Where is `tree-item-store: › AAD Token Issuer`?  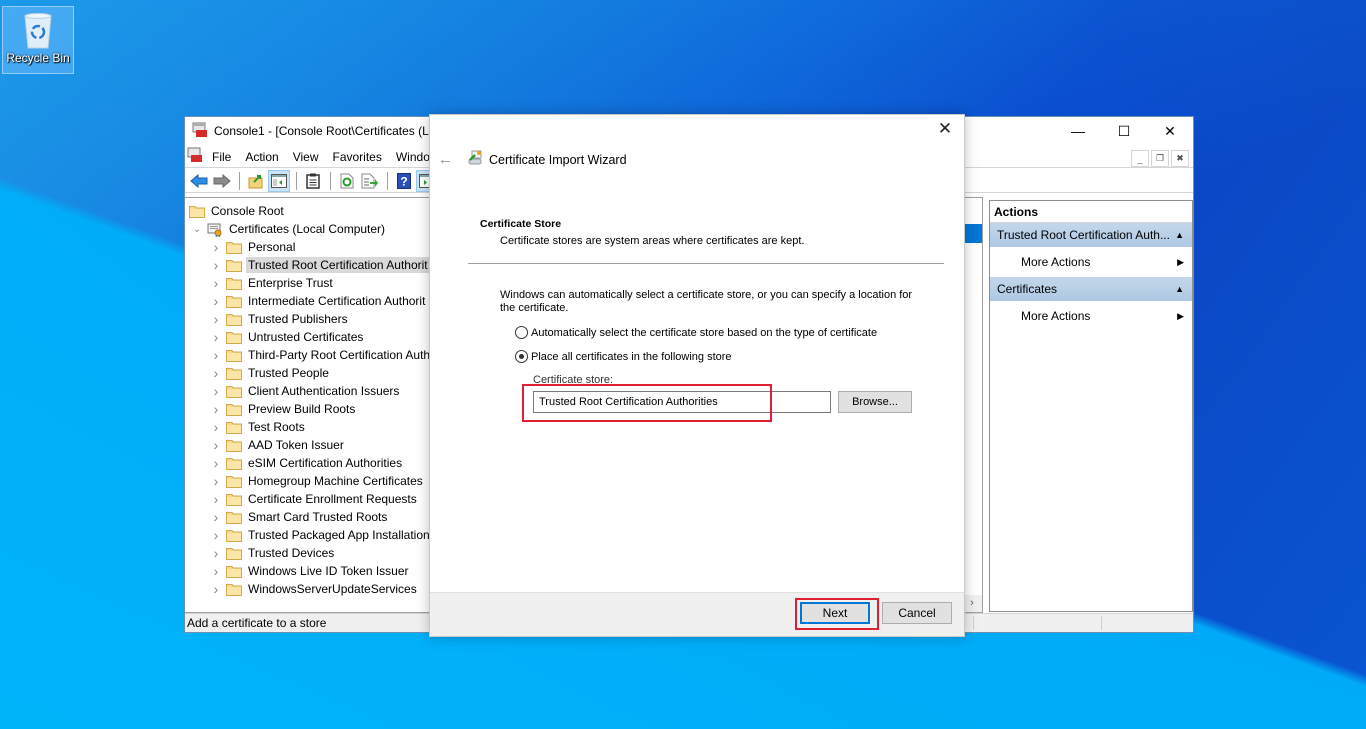 tree-item-store: › AAD Token Issuer is located at coordinates (309, 445).